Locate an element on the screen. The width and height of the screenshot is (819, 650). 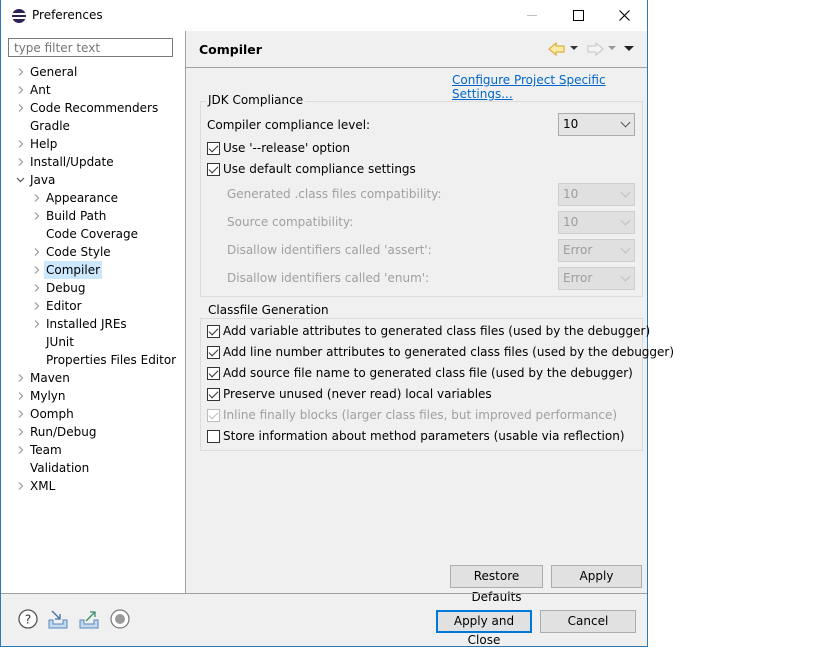
compliance-setting-label: Disallow identifiers called 'assert': is located at coordinates (329, 250).